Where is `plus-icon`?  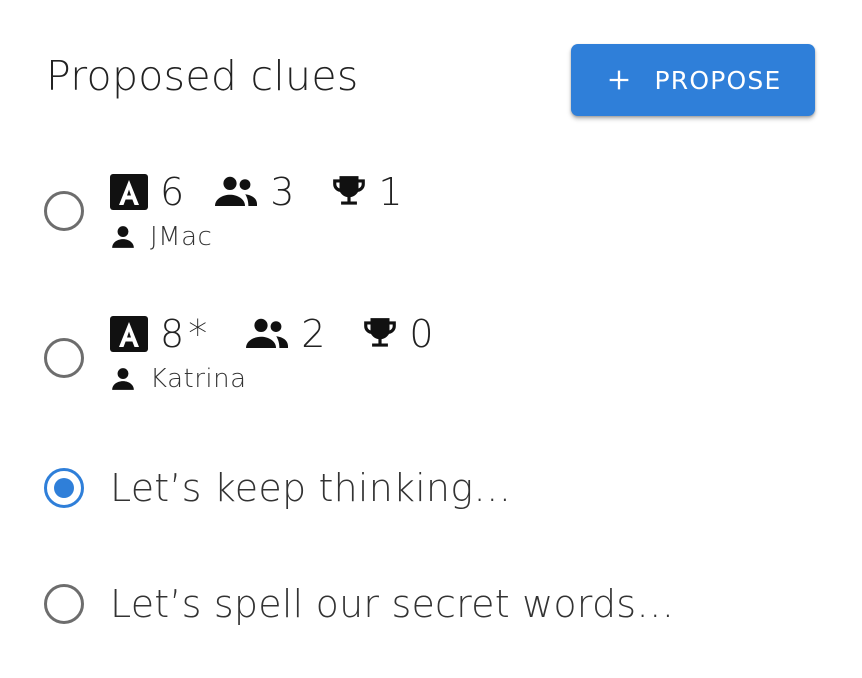 plus-icon is located at coordinates (618, 80).